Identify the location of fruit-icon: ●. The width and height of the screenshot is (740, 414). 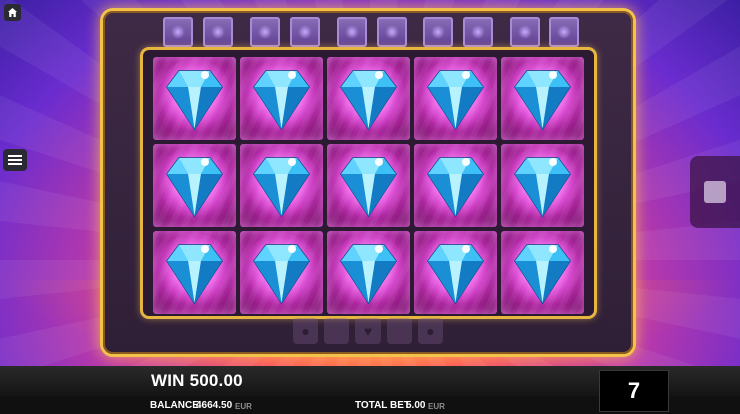
(430, 331).